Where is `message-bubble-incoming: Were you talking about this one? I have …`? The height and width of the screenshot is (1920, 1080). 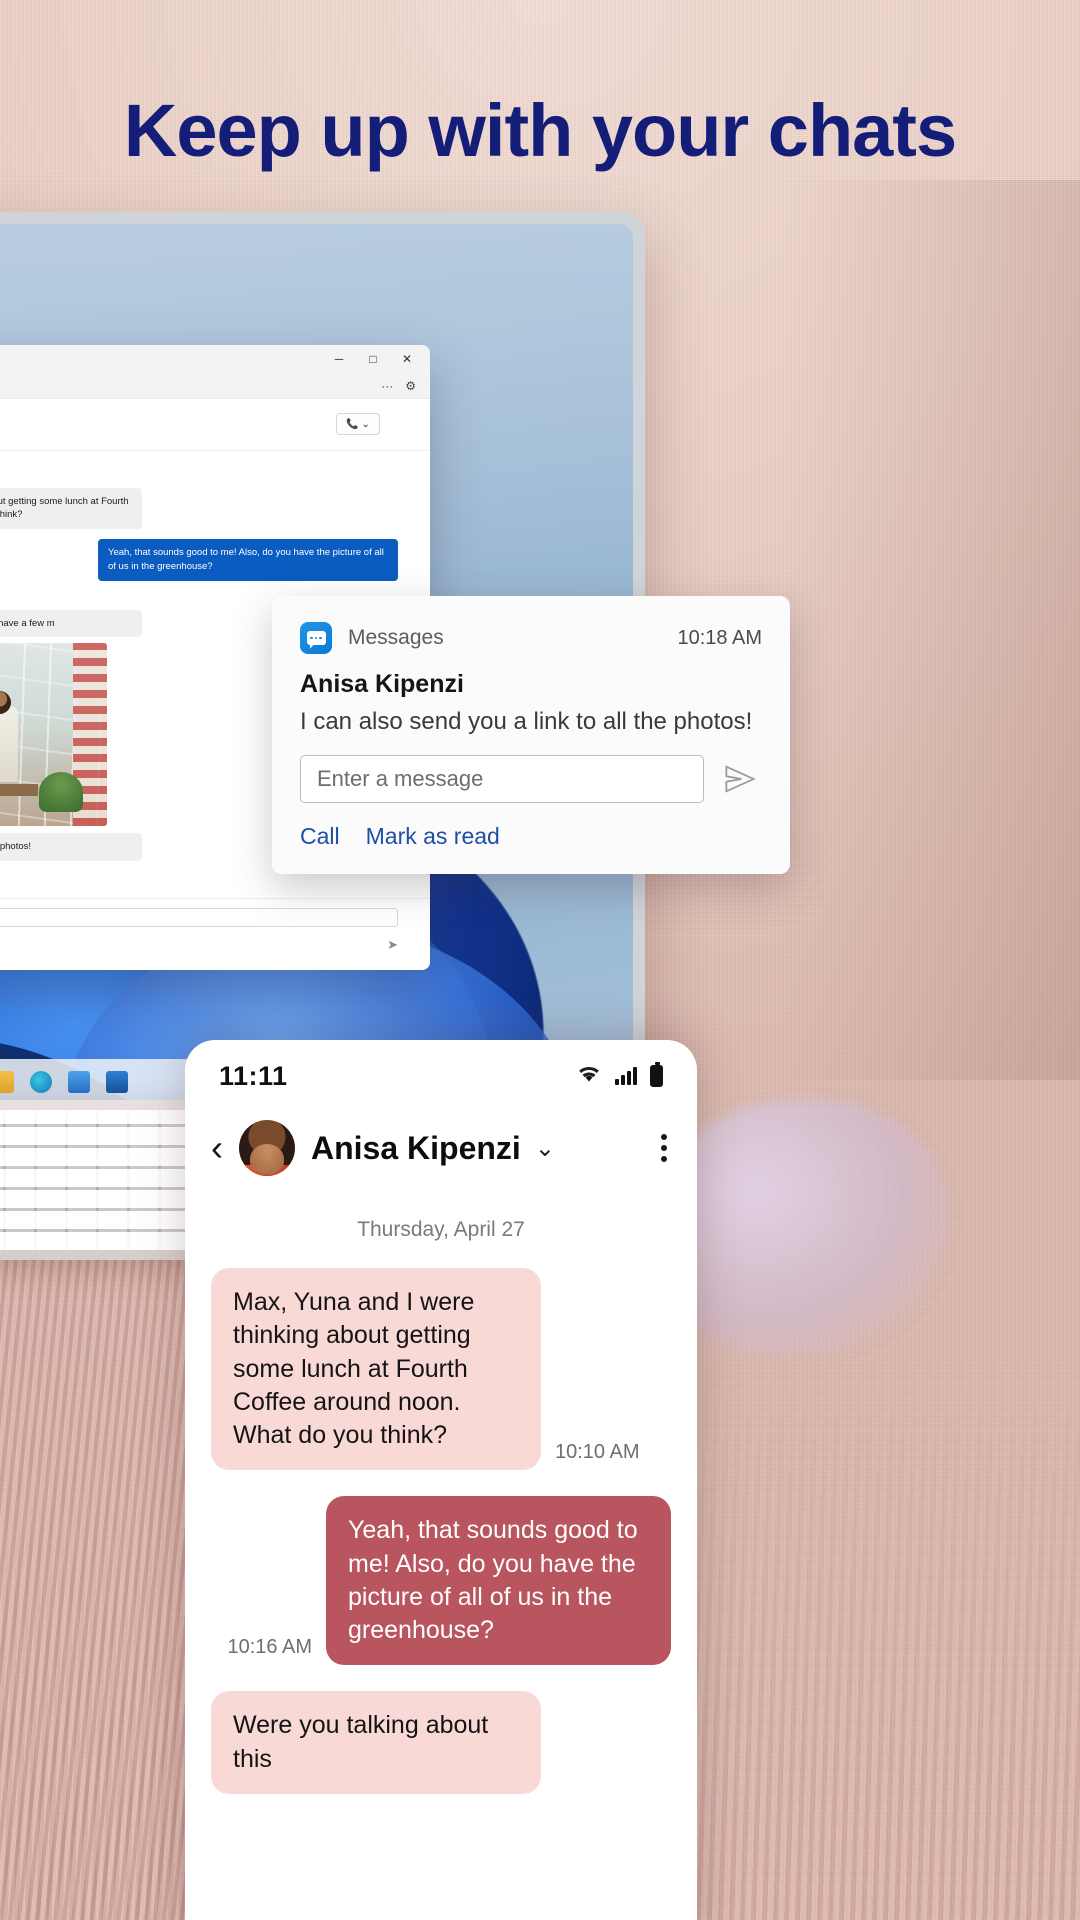 message-bubble-incoming: Were you talking about this one? I have … is located at coordinates (71, 623).